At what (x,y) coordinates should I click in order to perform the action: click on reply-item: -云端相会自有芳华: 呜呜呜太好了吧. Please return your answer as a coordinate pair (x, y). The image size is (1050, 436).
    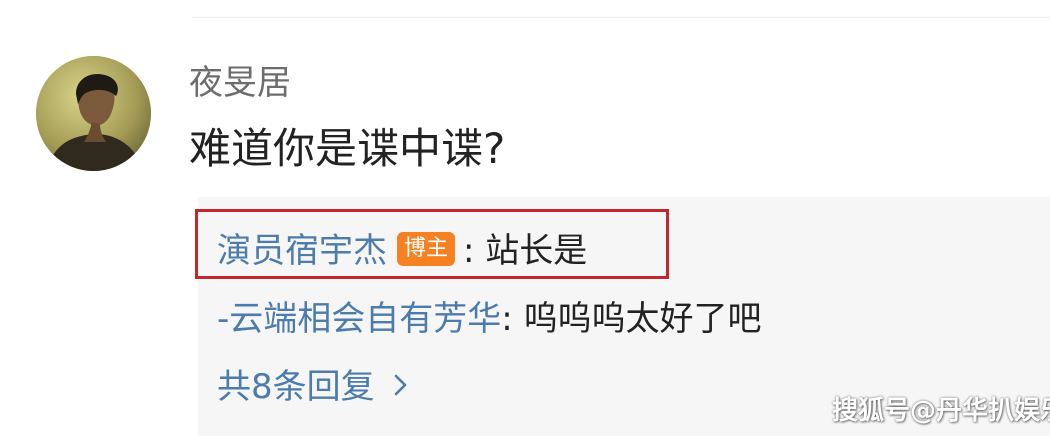
    Looking at the image, I should click on (489, 319).